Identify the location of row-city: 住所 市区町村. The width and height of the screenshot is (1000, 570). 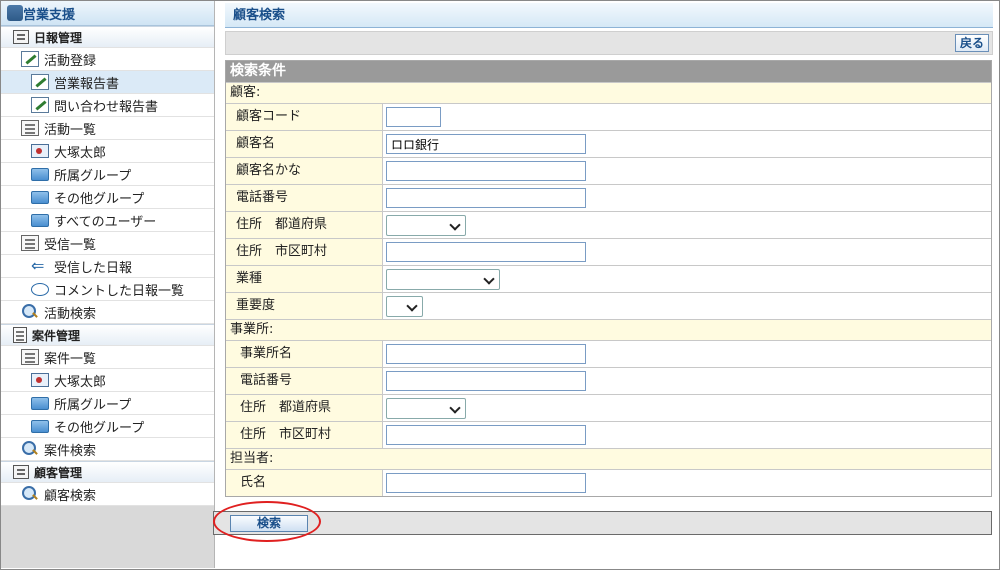
(608, 251).